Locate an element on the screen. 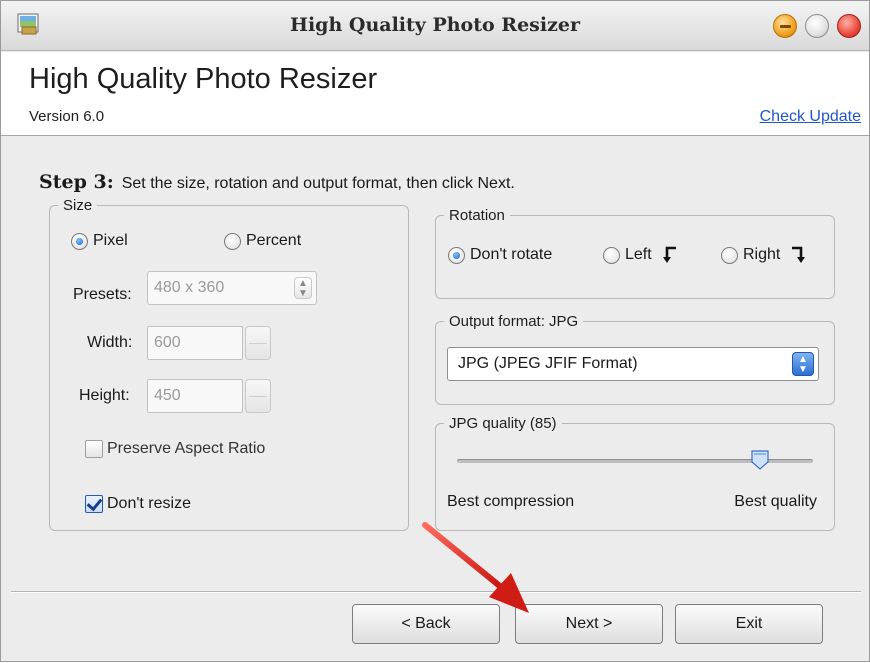 This screenshot has width=870, height=663. minimize-icon is located at coordinates (785, 26).